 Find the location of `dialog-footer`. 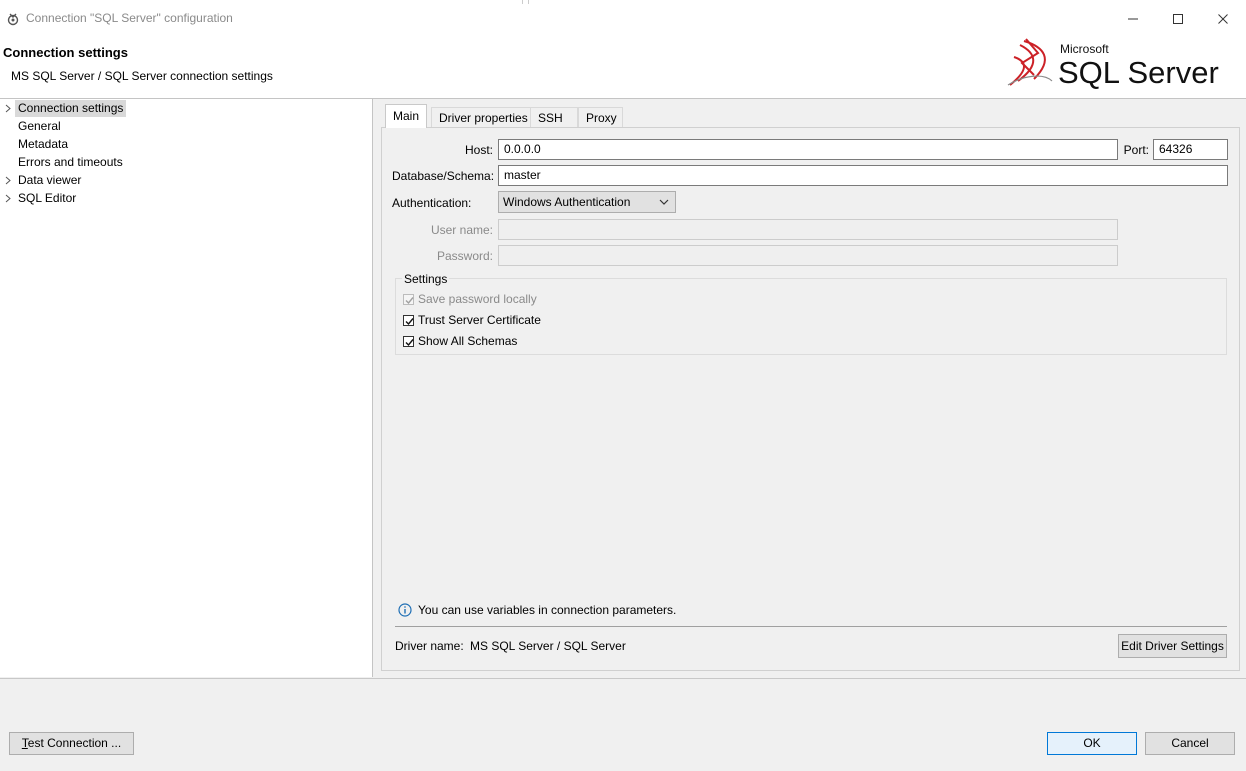

dialog-footer is located at coordinates (623, 724).